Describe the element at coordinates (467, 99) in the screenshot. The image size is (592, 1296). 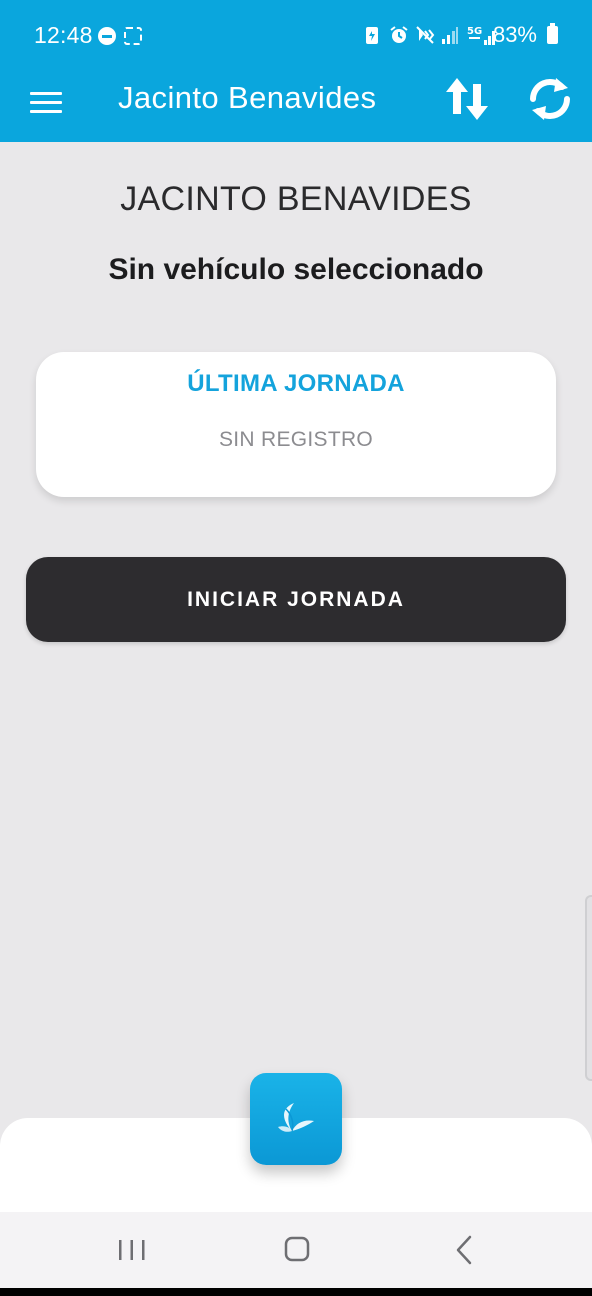
I see `sync-arrows-icon` at that location.